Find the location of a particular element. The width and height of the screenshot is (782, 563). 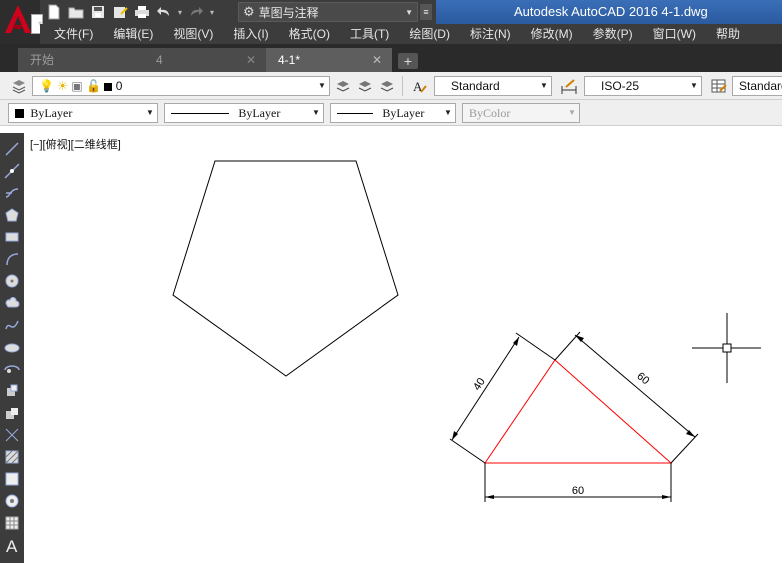

dimension-right-text: 60 is located at coordinates (642, 378).